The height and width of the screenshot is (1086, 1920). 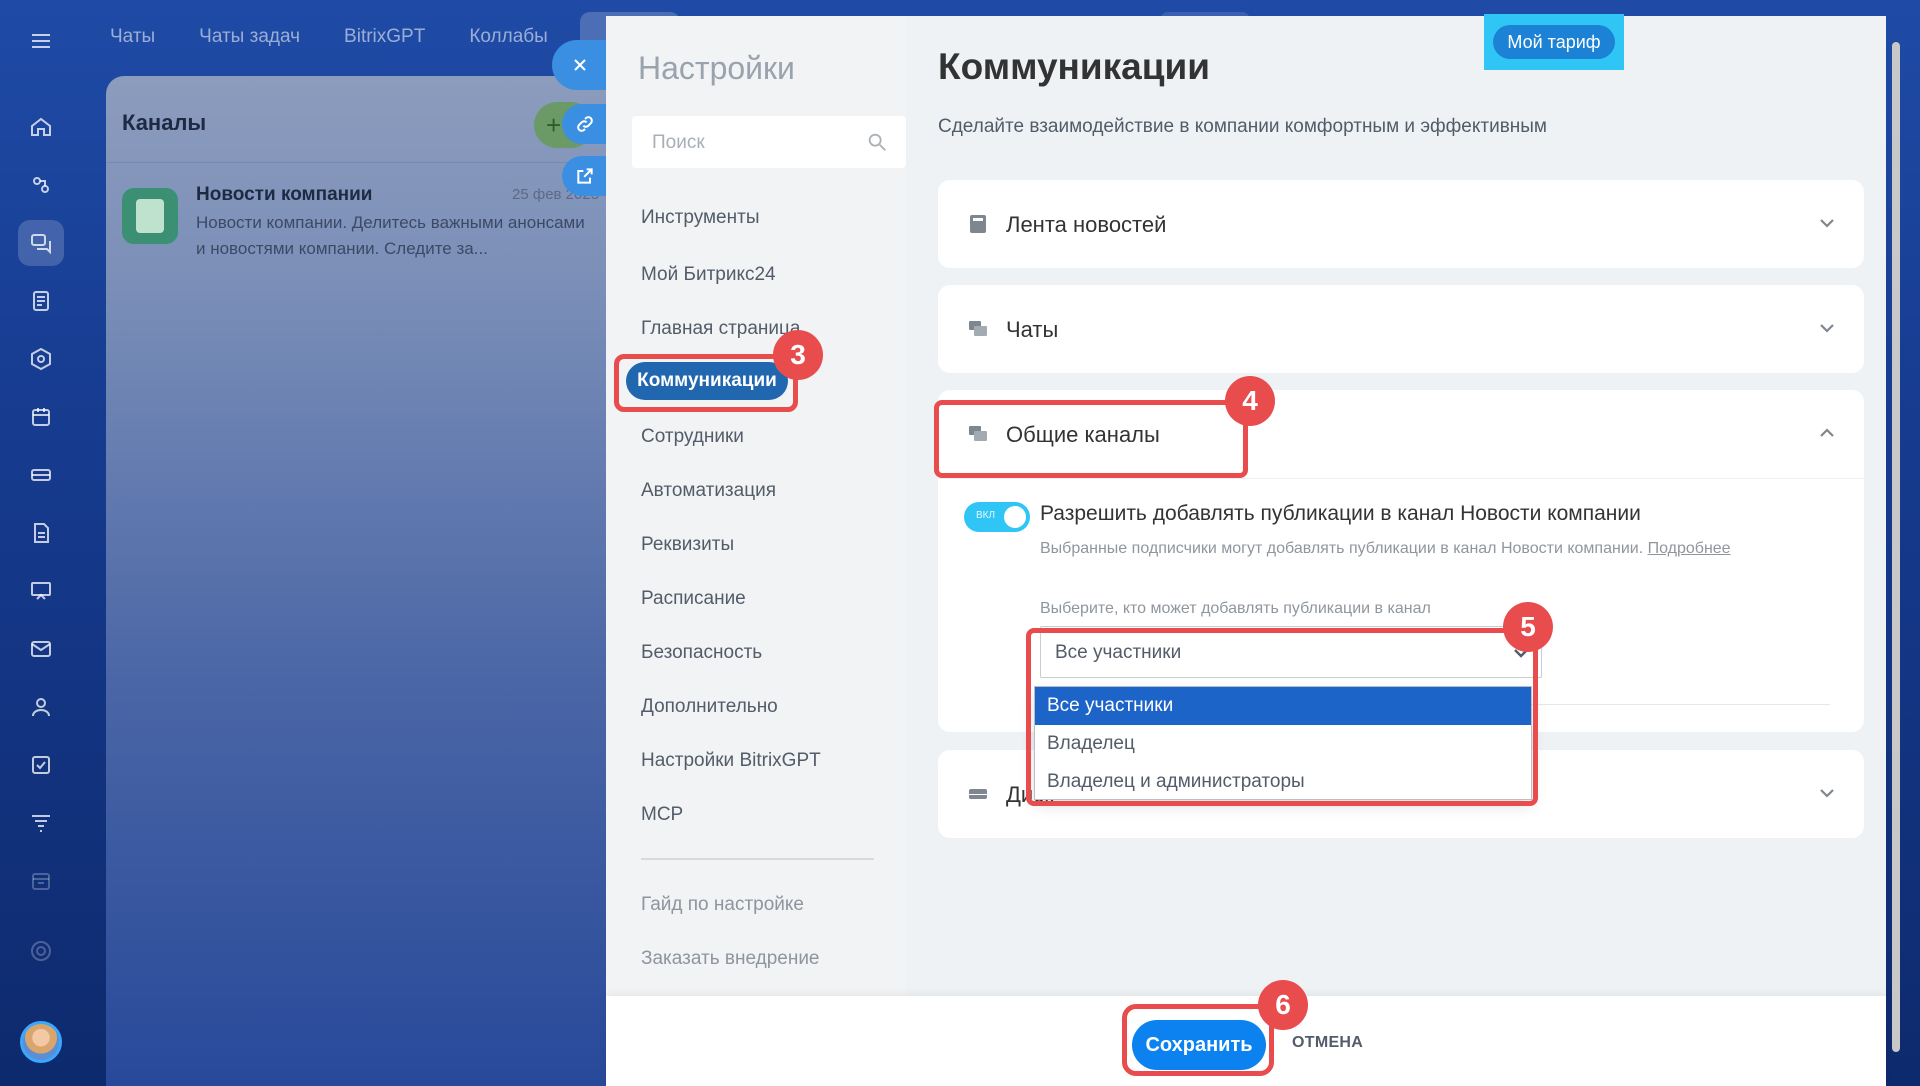 I want to click on open-new-window-button, so click(x=585, y=176).